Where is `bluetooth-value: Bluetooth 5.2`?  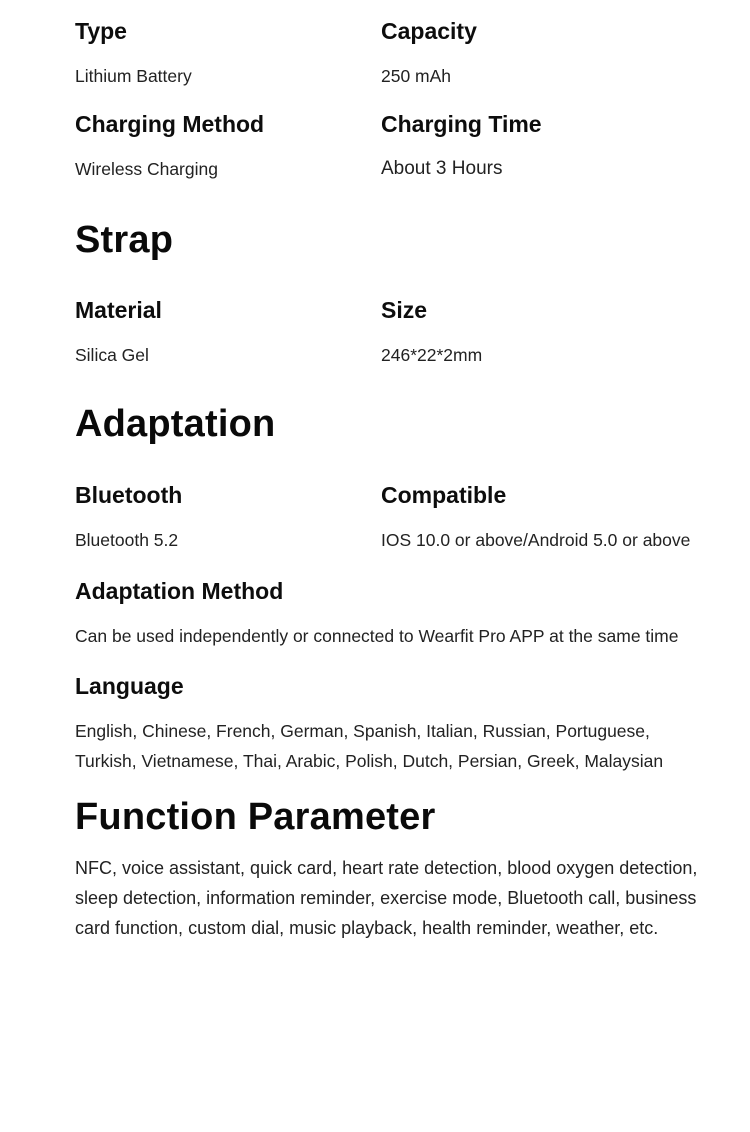
bluetooth-value: Bluetooth 5.2 is located at coordinates (127, 540).